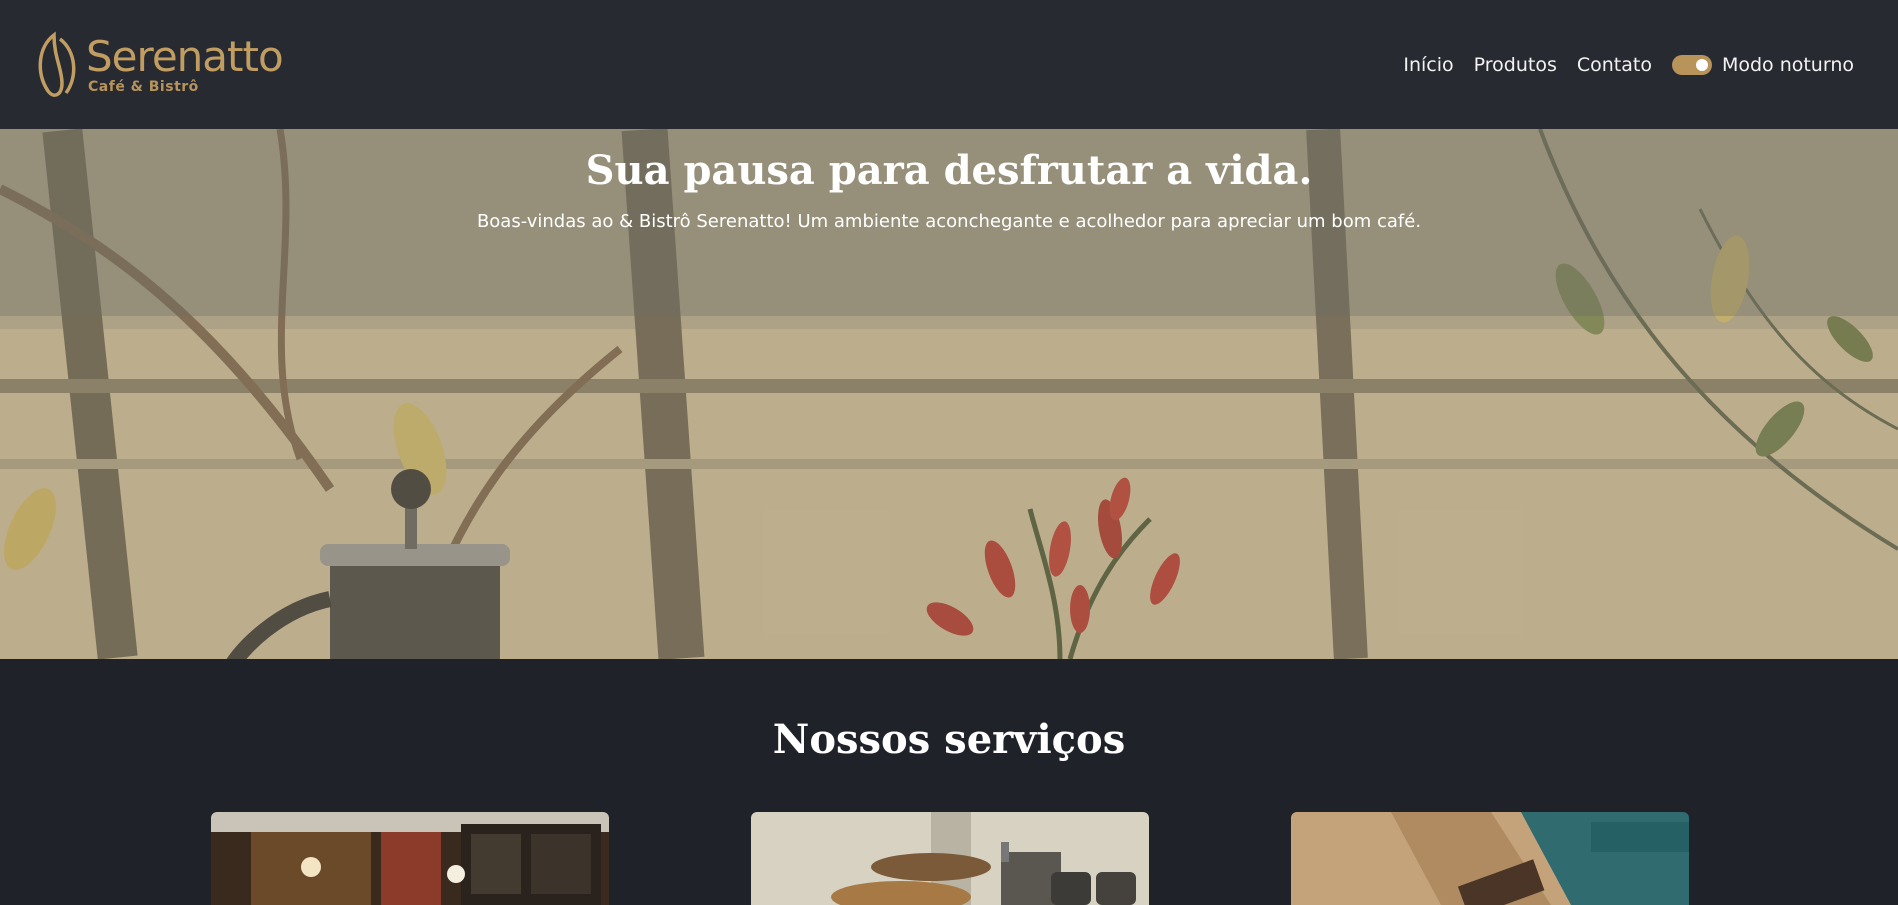  I want to click on service-card-3-image, so click(1490, 858).